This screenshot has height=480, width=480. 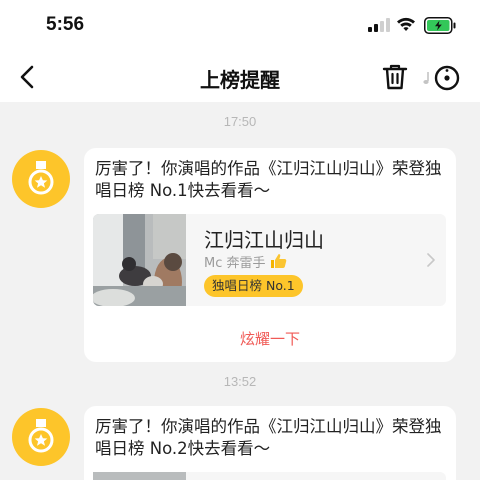 I want to click on status-time: 5:56, so click(x=65, y=24).